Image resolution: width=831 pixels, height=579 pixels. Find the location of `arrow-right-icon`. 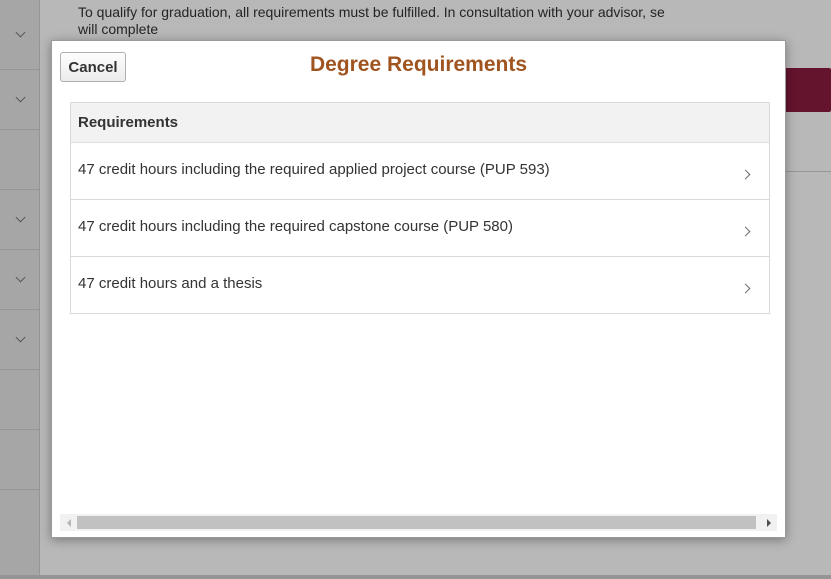

arrow-right-icon is located at coordinates (768, 522).